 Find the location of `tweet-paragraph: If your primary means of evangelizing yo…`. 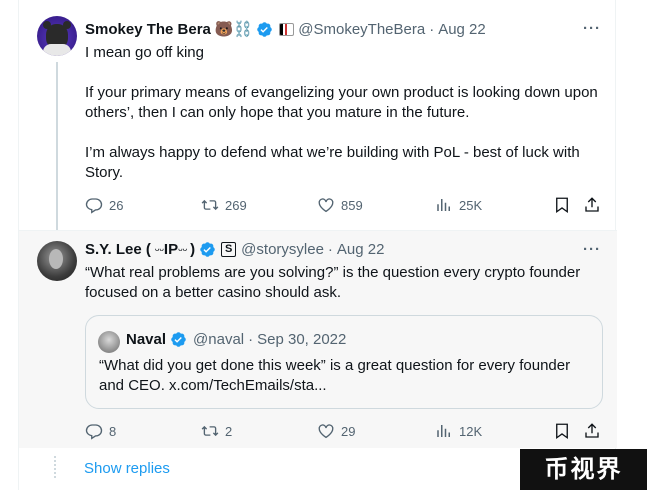

tweet-paragraph: If your primary means of evangelizing yo… is located at coordinates (341, 102).